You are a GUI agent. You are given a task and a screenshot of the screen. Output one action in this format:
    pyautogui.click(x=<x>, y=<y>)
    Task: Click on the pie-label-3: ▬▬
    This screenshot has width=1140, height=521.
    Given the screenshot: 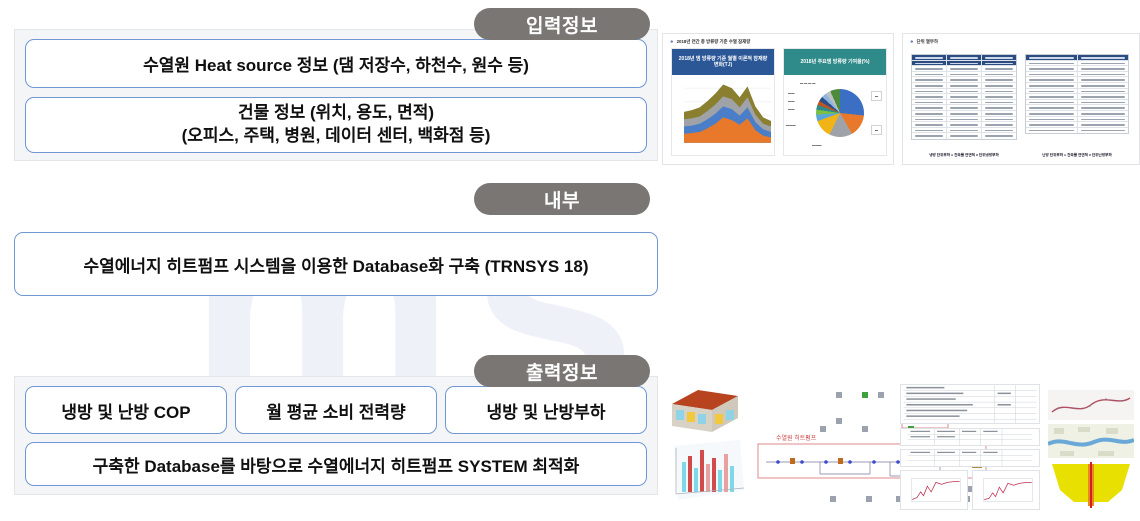 What is the action you would take?
    pyautogui.click(x=791, y=109)
    